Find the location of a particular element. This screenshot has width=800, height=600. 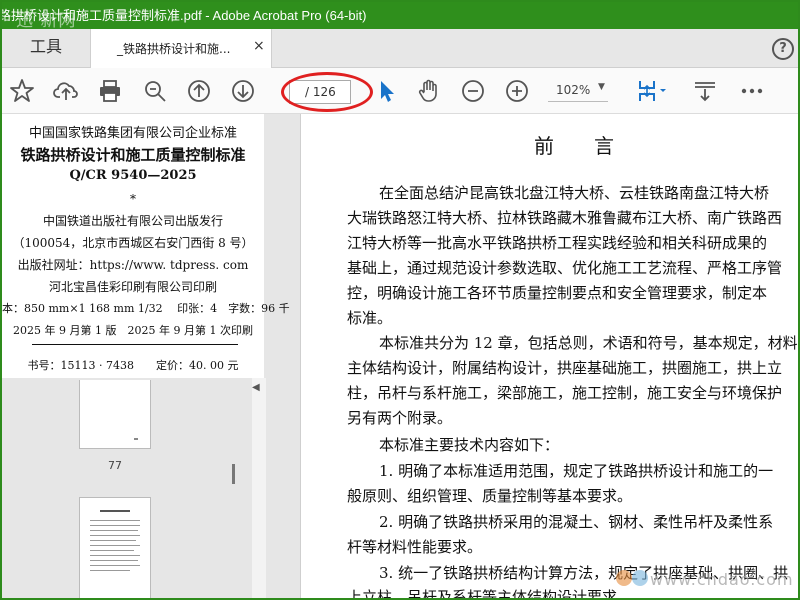

document-line: 标准。 is located at coordinates (370, 318).